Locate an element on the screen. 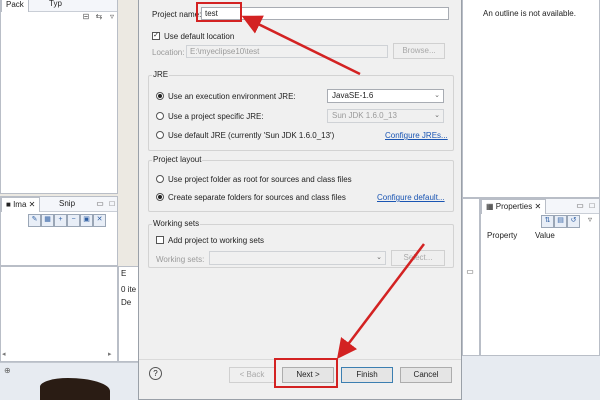 This screenshot has width=600, height=400. arrow-to-next-button is located at coordinates (380, 301).